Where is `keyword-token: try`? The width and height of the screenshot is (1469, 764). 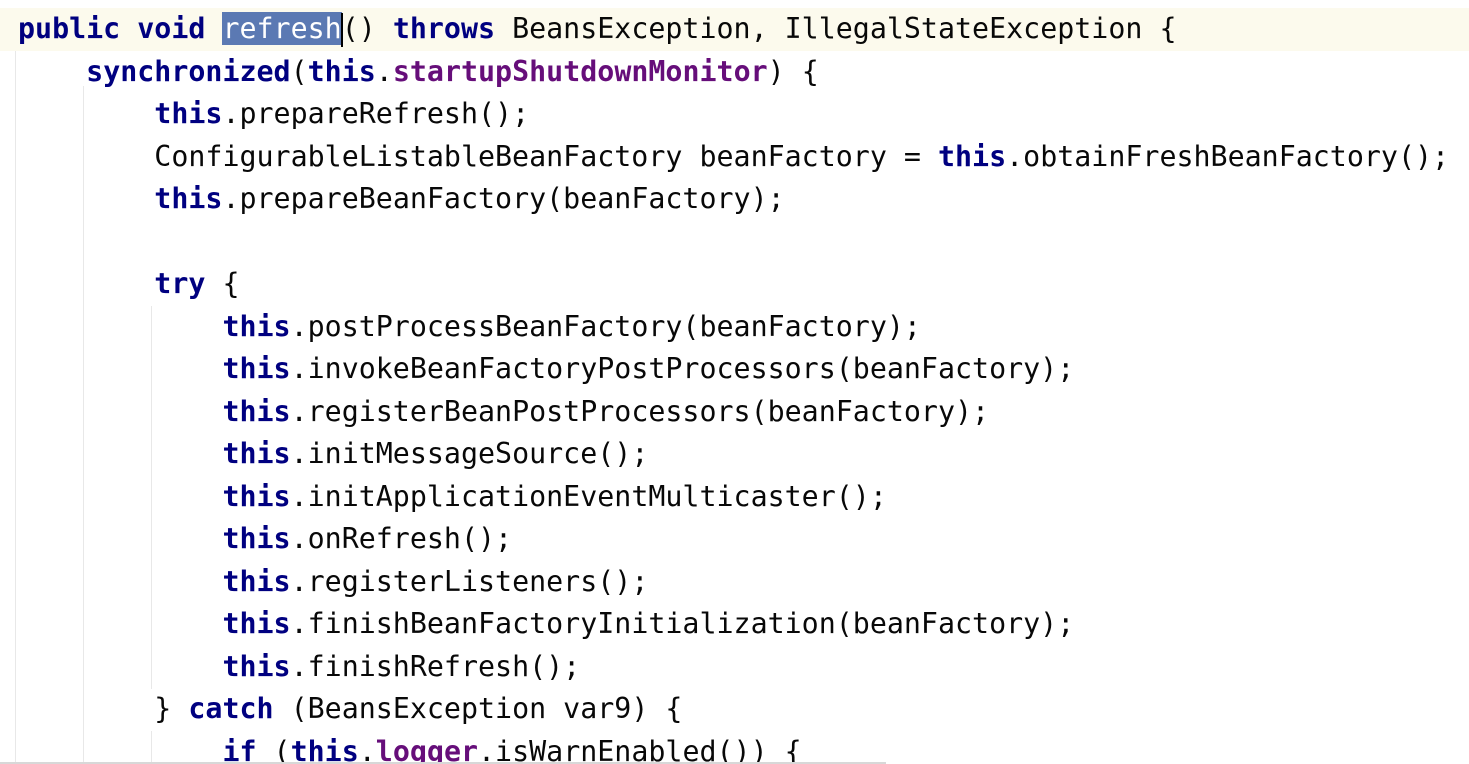
keyword-token: try is located at coordinates (180, 283).